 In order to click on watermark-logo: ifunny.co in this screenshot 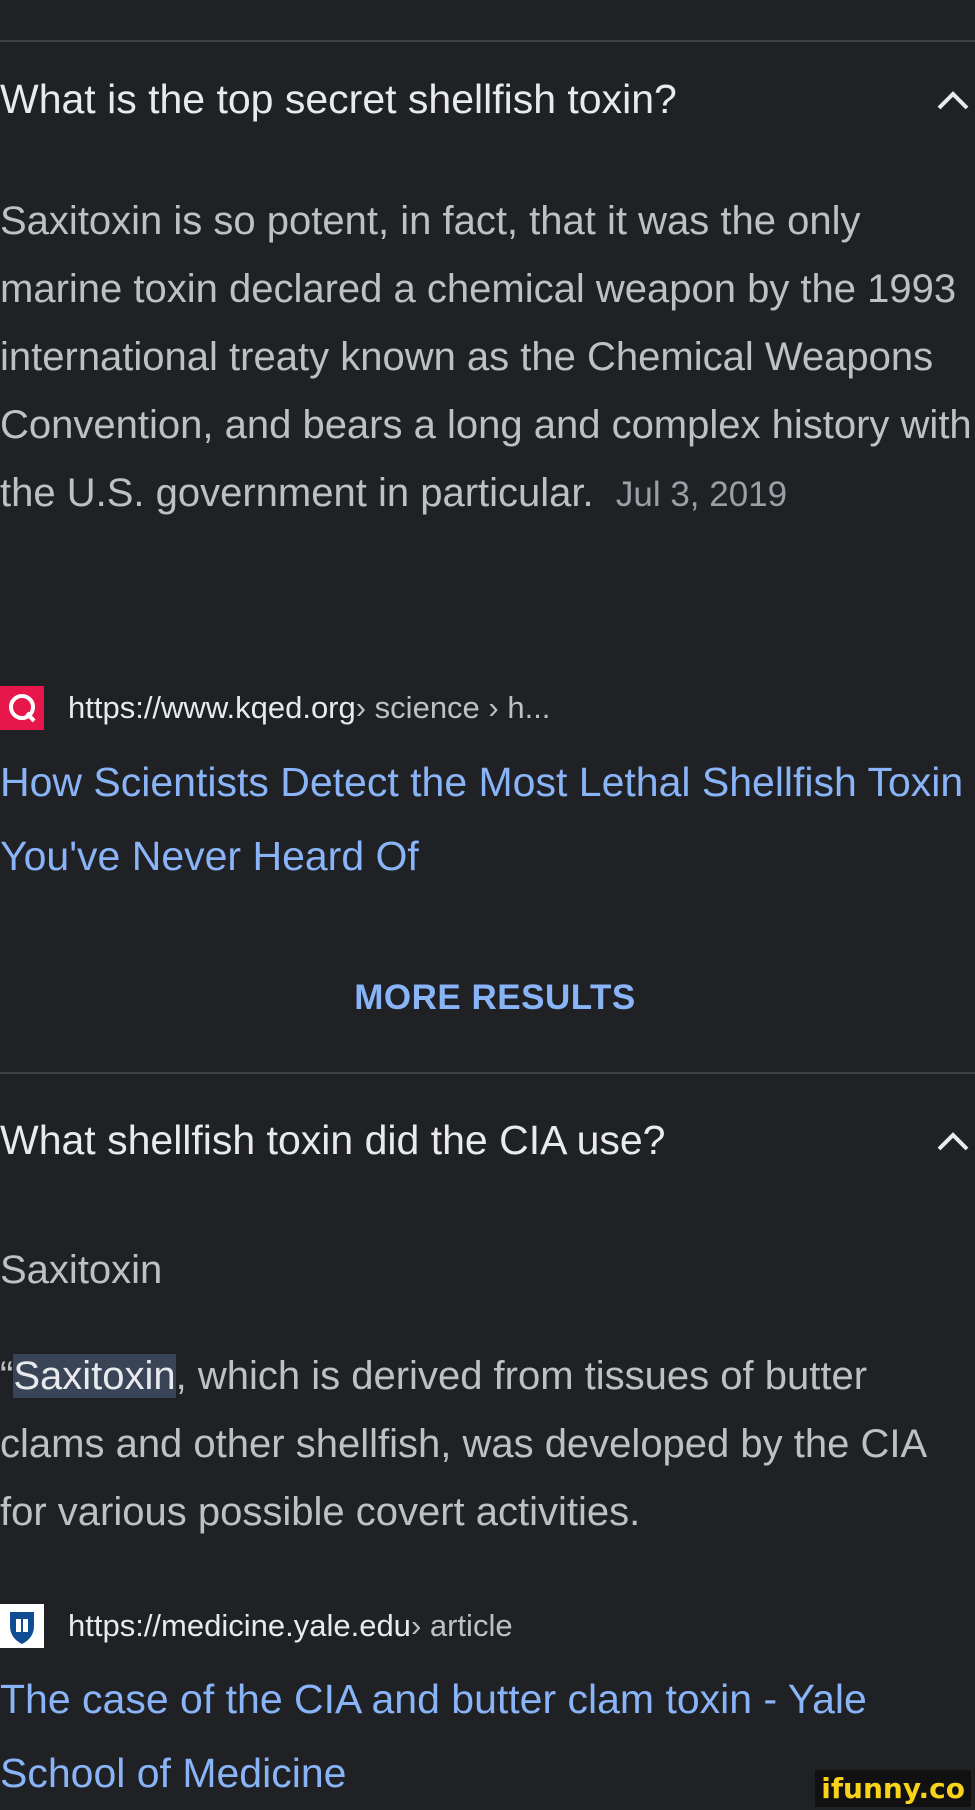, I will do `click(893, 1788)`.